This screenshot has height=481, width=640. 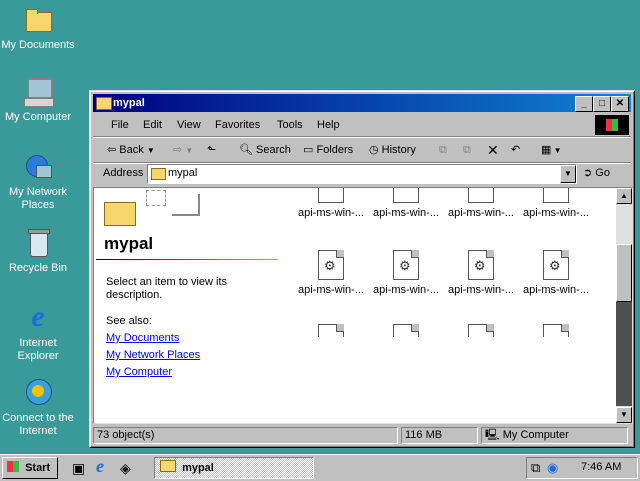 What do you see at coordinates (554, 435) in the screenshot?
I see `status-zone: 🖳 My Computer` at bounding box center [554, 435].